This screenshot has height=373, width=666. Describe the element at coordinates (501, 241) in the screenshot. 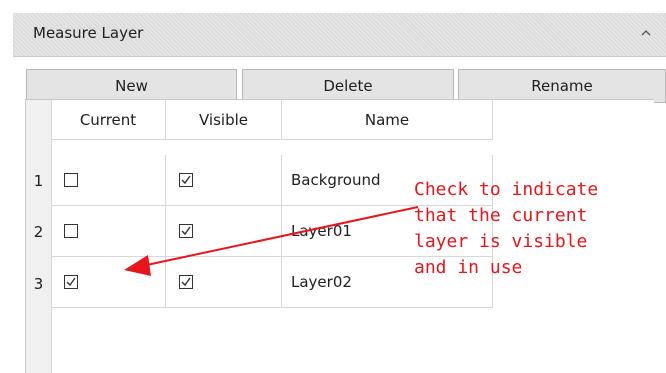

I see `annotation-line: layer is visible` at that location.